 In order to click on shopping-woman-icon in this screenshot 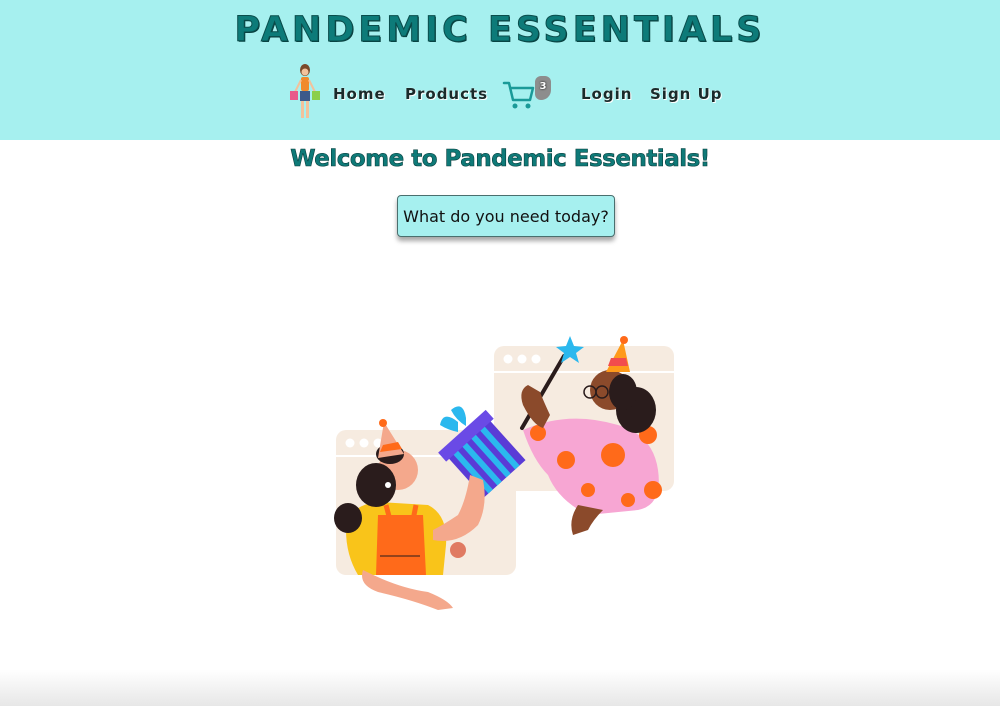, I will do `click(305, 93)`.